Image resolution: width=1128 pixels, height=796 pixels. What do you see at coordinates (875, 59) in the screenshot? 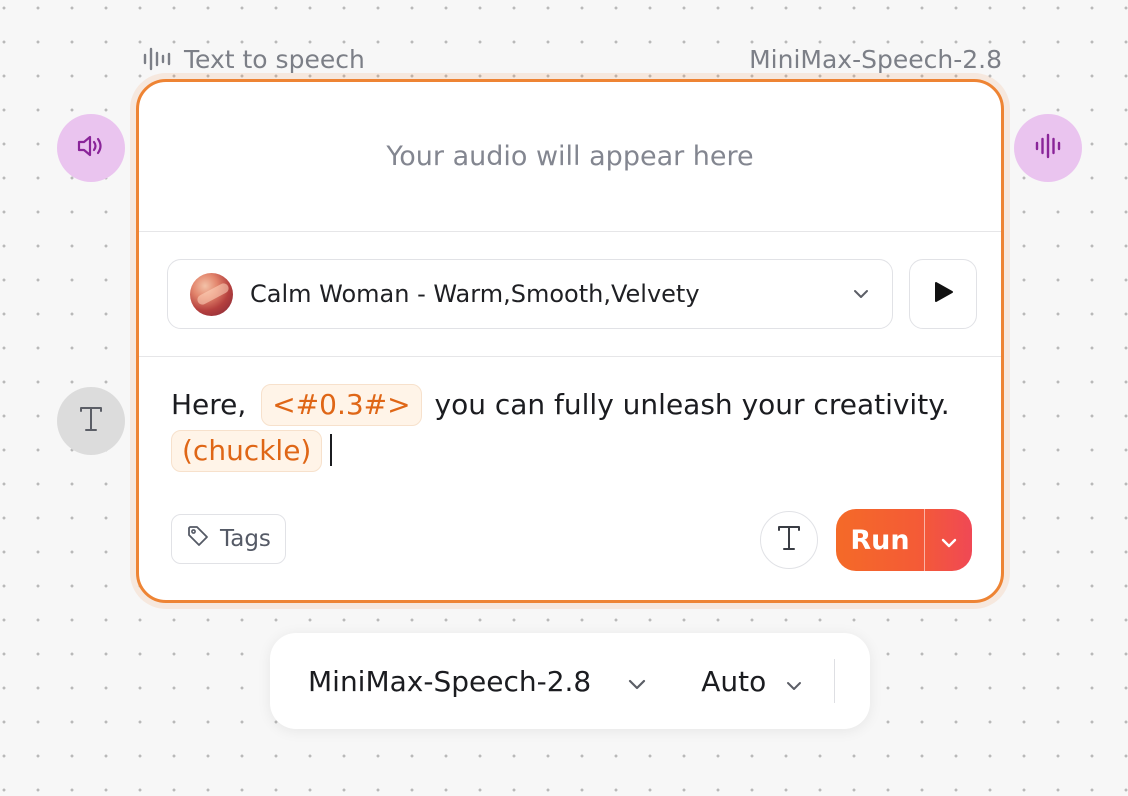
I see `node-model-label: MiniMax-Speech-2.8` at bounding box center [875, 59].